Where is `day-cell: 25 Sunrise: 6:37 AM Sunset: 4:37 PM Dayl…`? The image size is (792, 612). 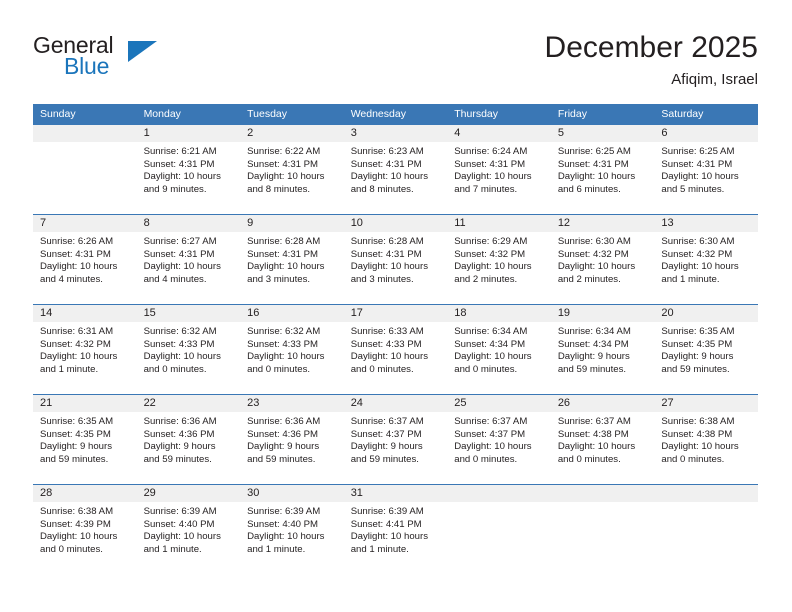
day-cell: 25 Sunrise: 6:37 AM Sunset: 4:37 PM Dayl… is located at coordinates (499, 439).